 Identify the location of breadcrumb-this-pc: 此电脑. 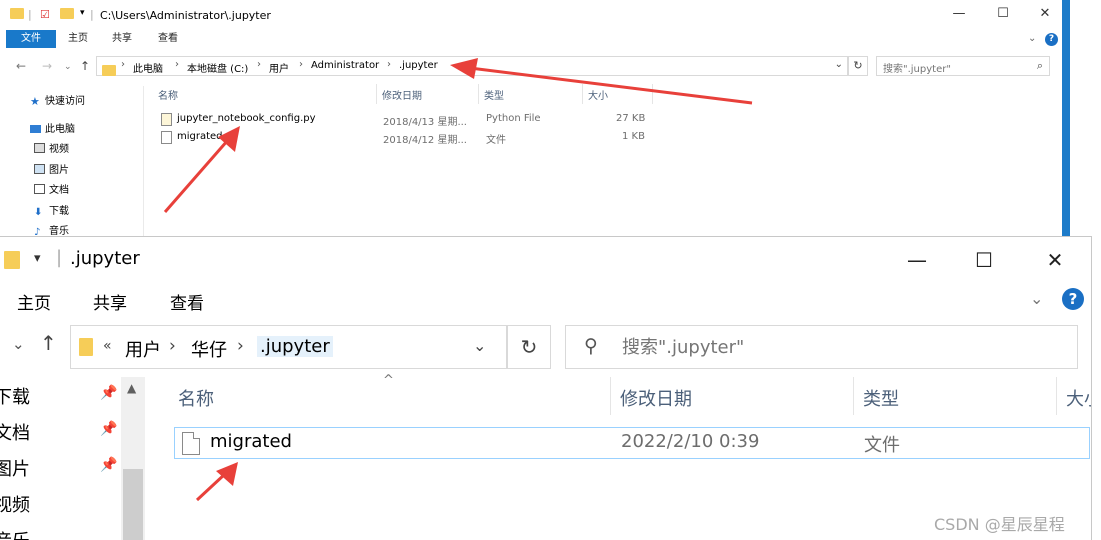
(148, 67).